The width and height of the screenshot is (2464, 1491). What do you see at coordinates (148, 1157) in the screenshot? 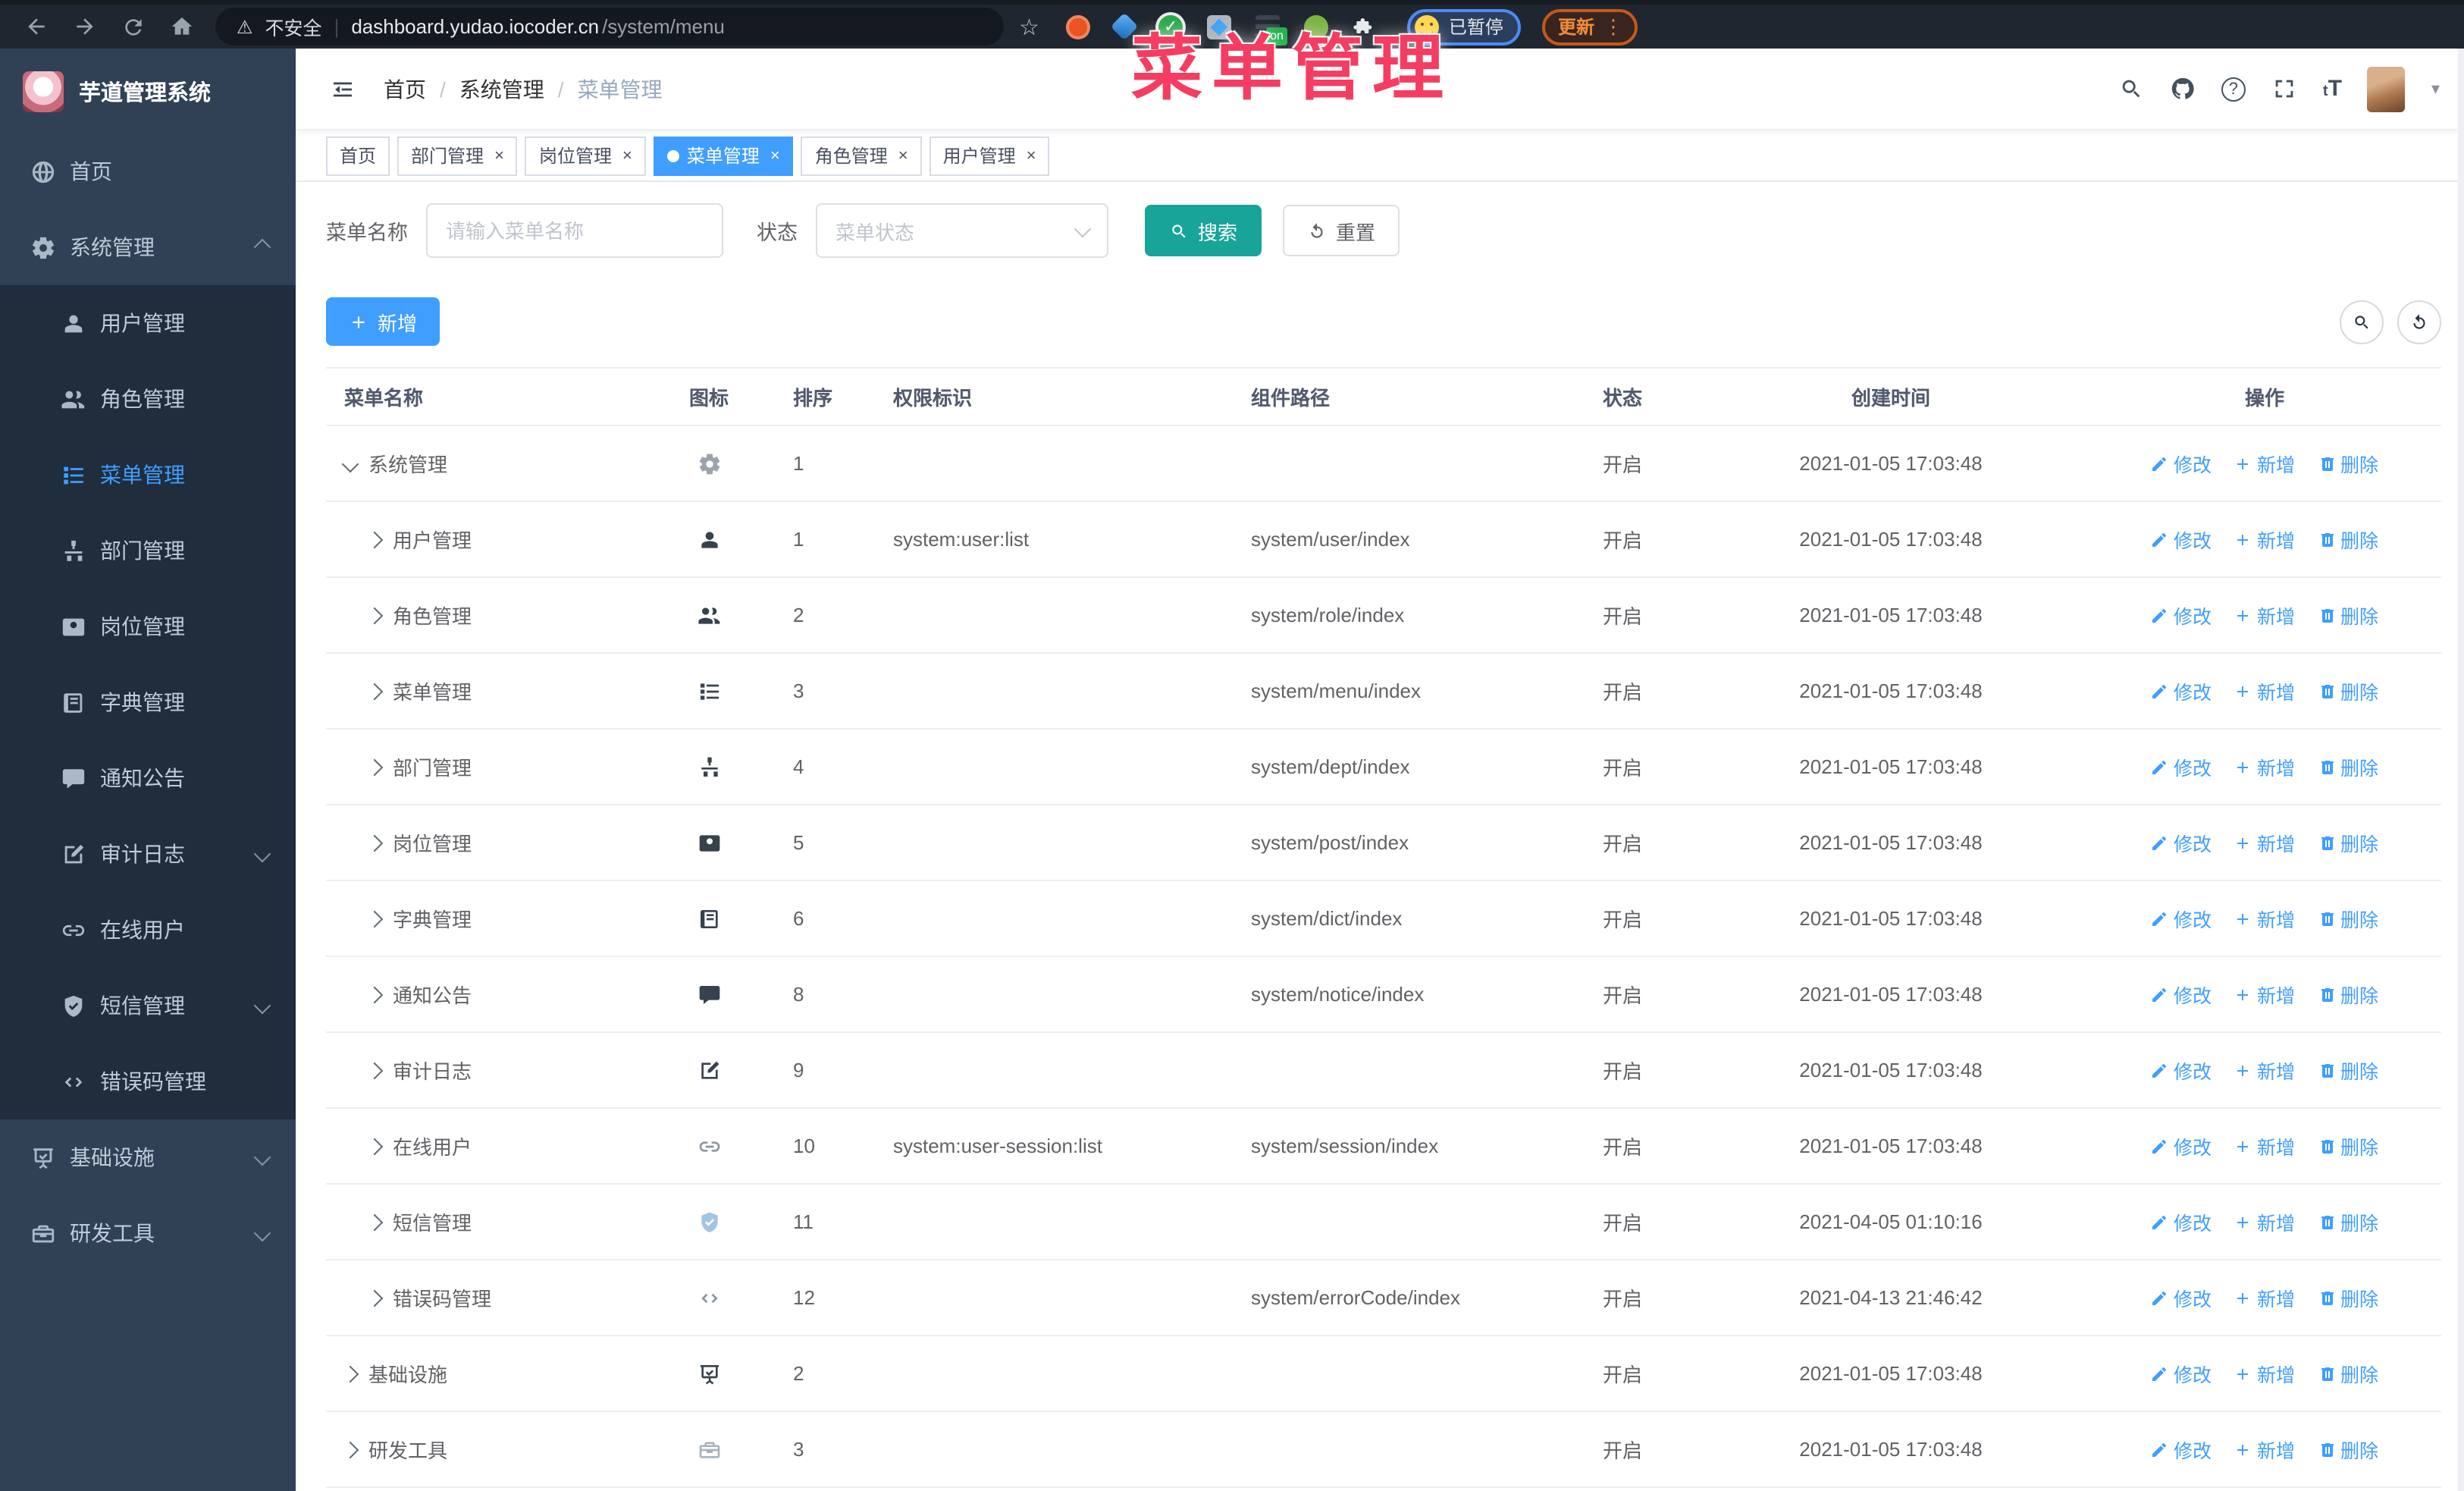
I see `sidebar-item-monitor: 基础设施` at bounding box center [148, 1157].